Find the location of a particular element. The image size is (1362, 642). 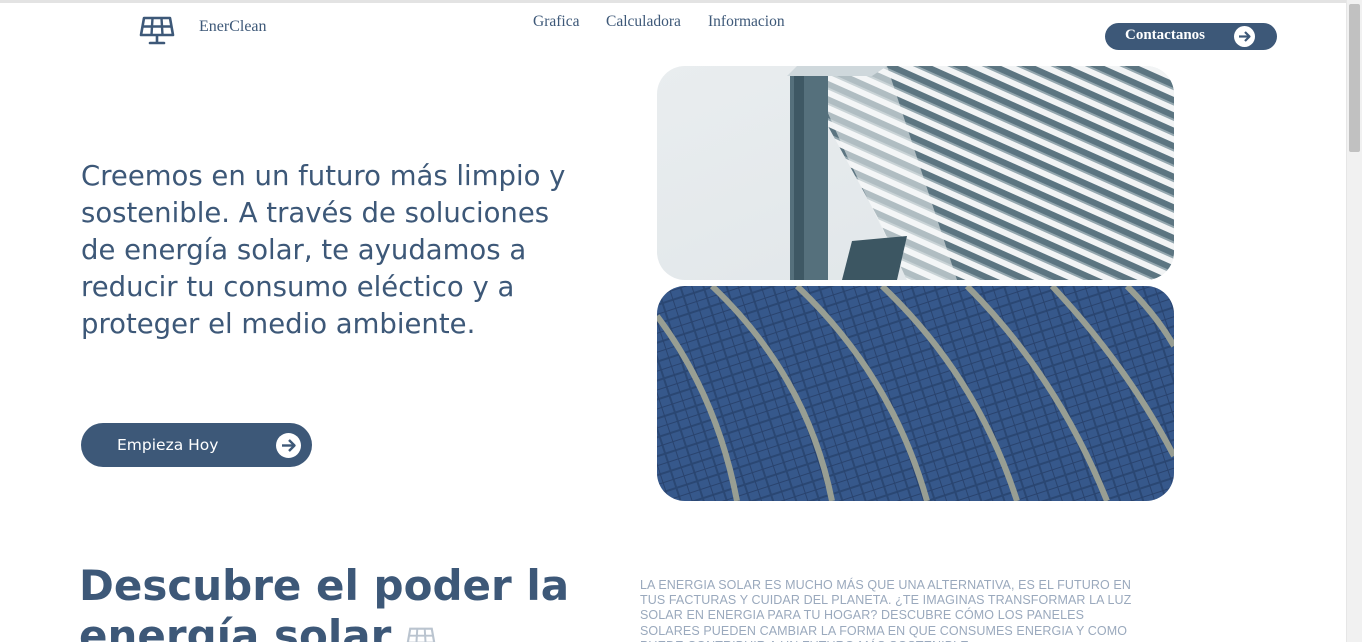

solar-structure-photo is located at coordinates (915, 173).